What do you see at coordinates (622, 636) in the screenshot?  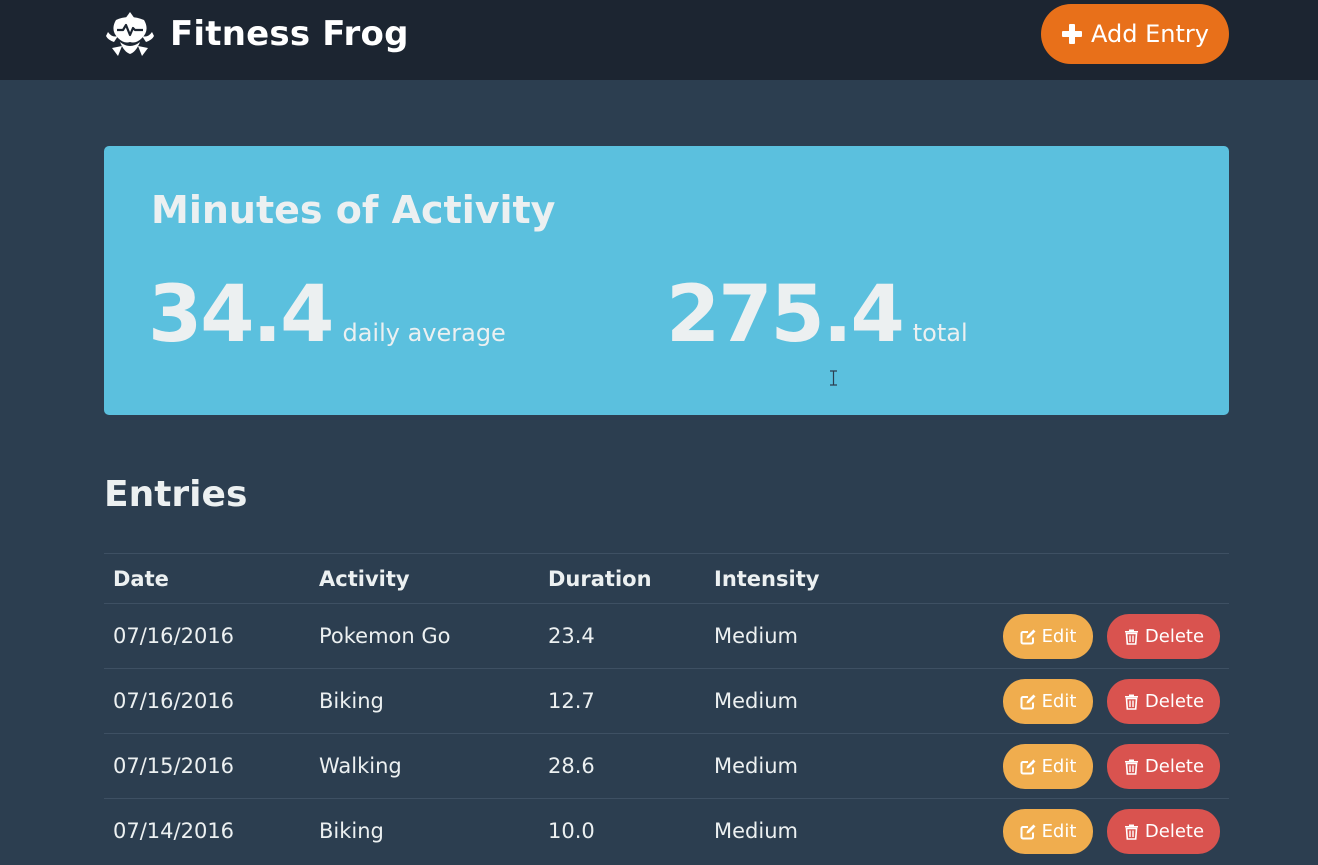 I see `entry-duration: 23.4` at bounding box center [622, 636].